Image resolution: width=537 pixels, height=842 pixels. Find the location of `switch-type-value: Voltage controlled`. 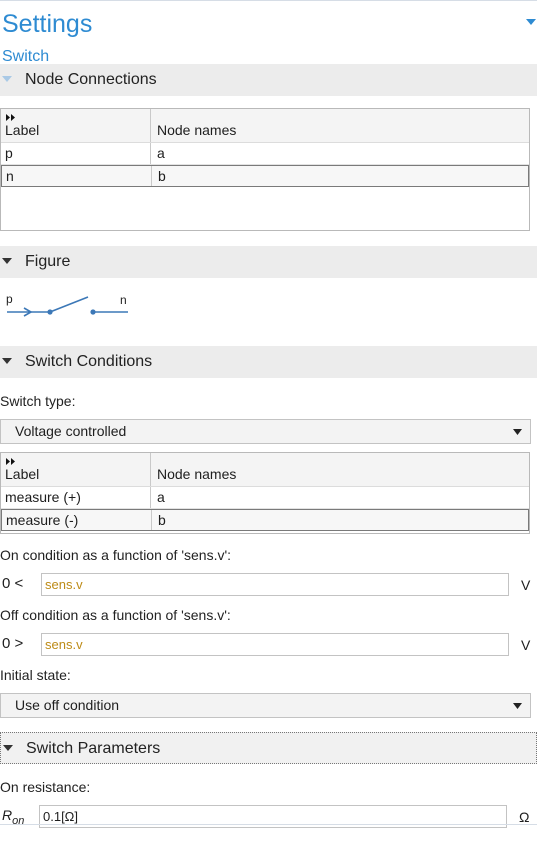

switch-type-value: Voltage controlled is located at coordinates (71, 431).